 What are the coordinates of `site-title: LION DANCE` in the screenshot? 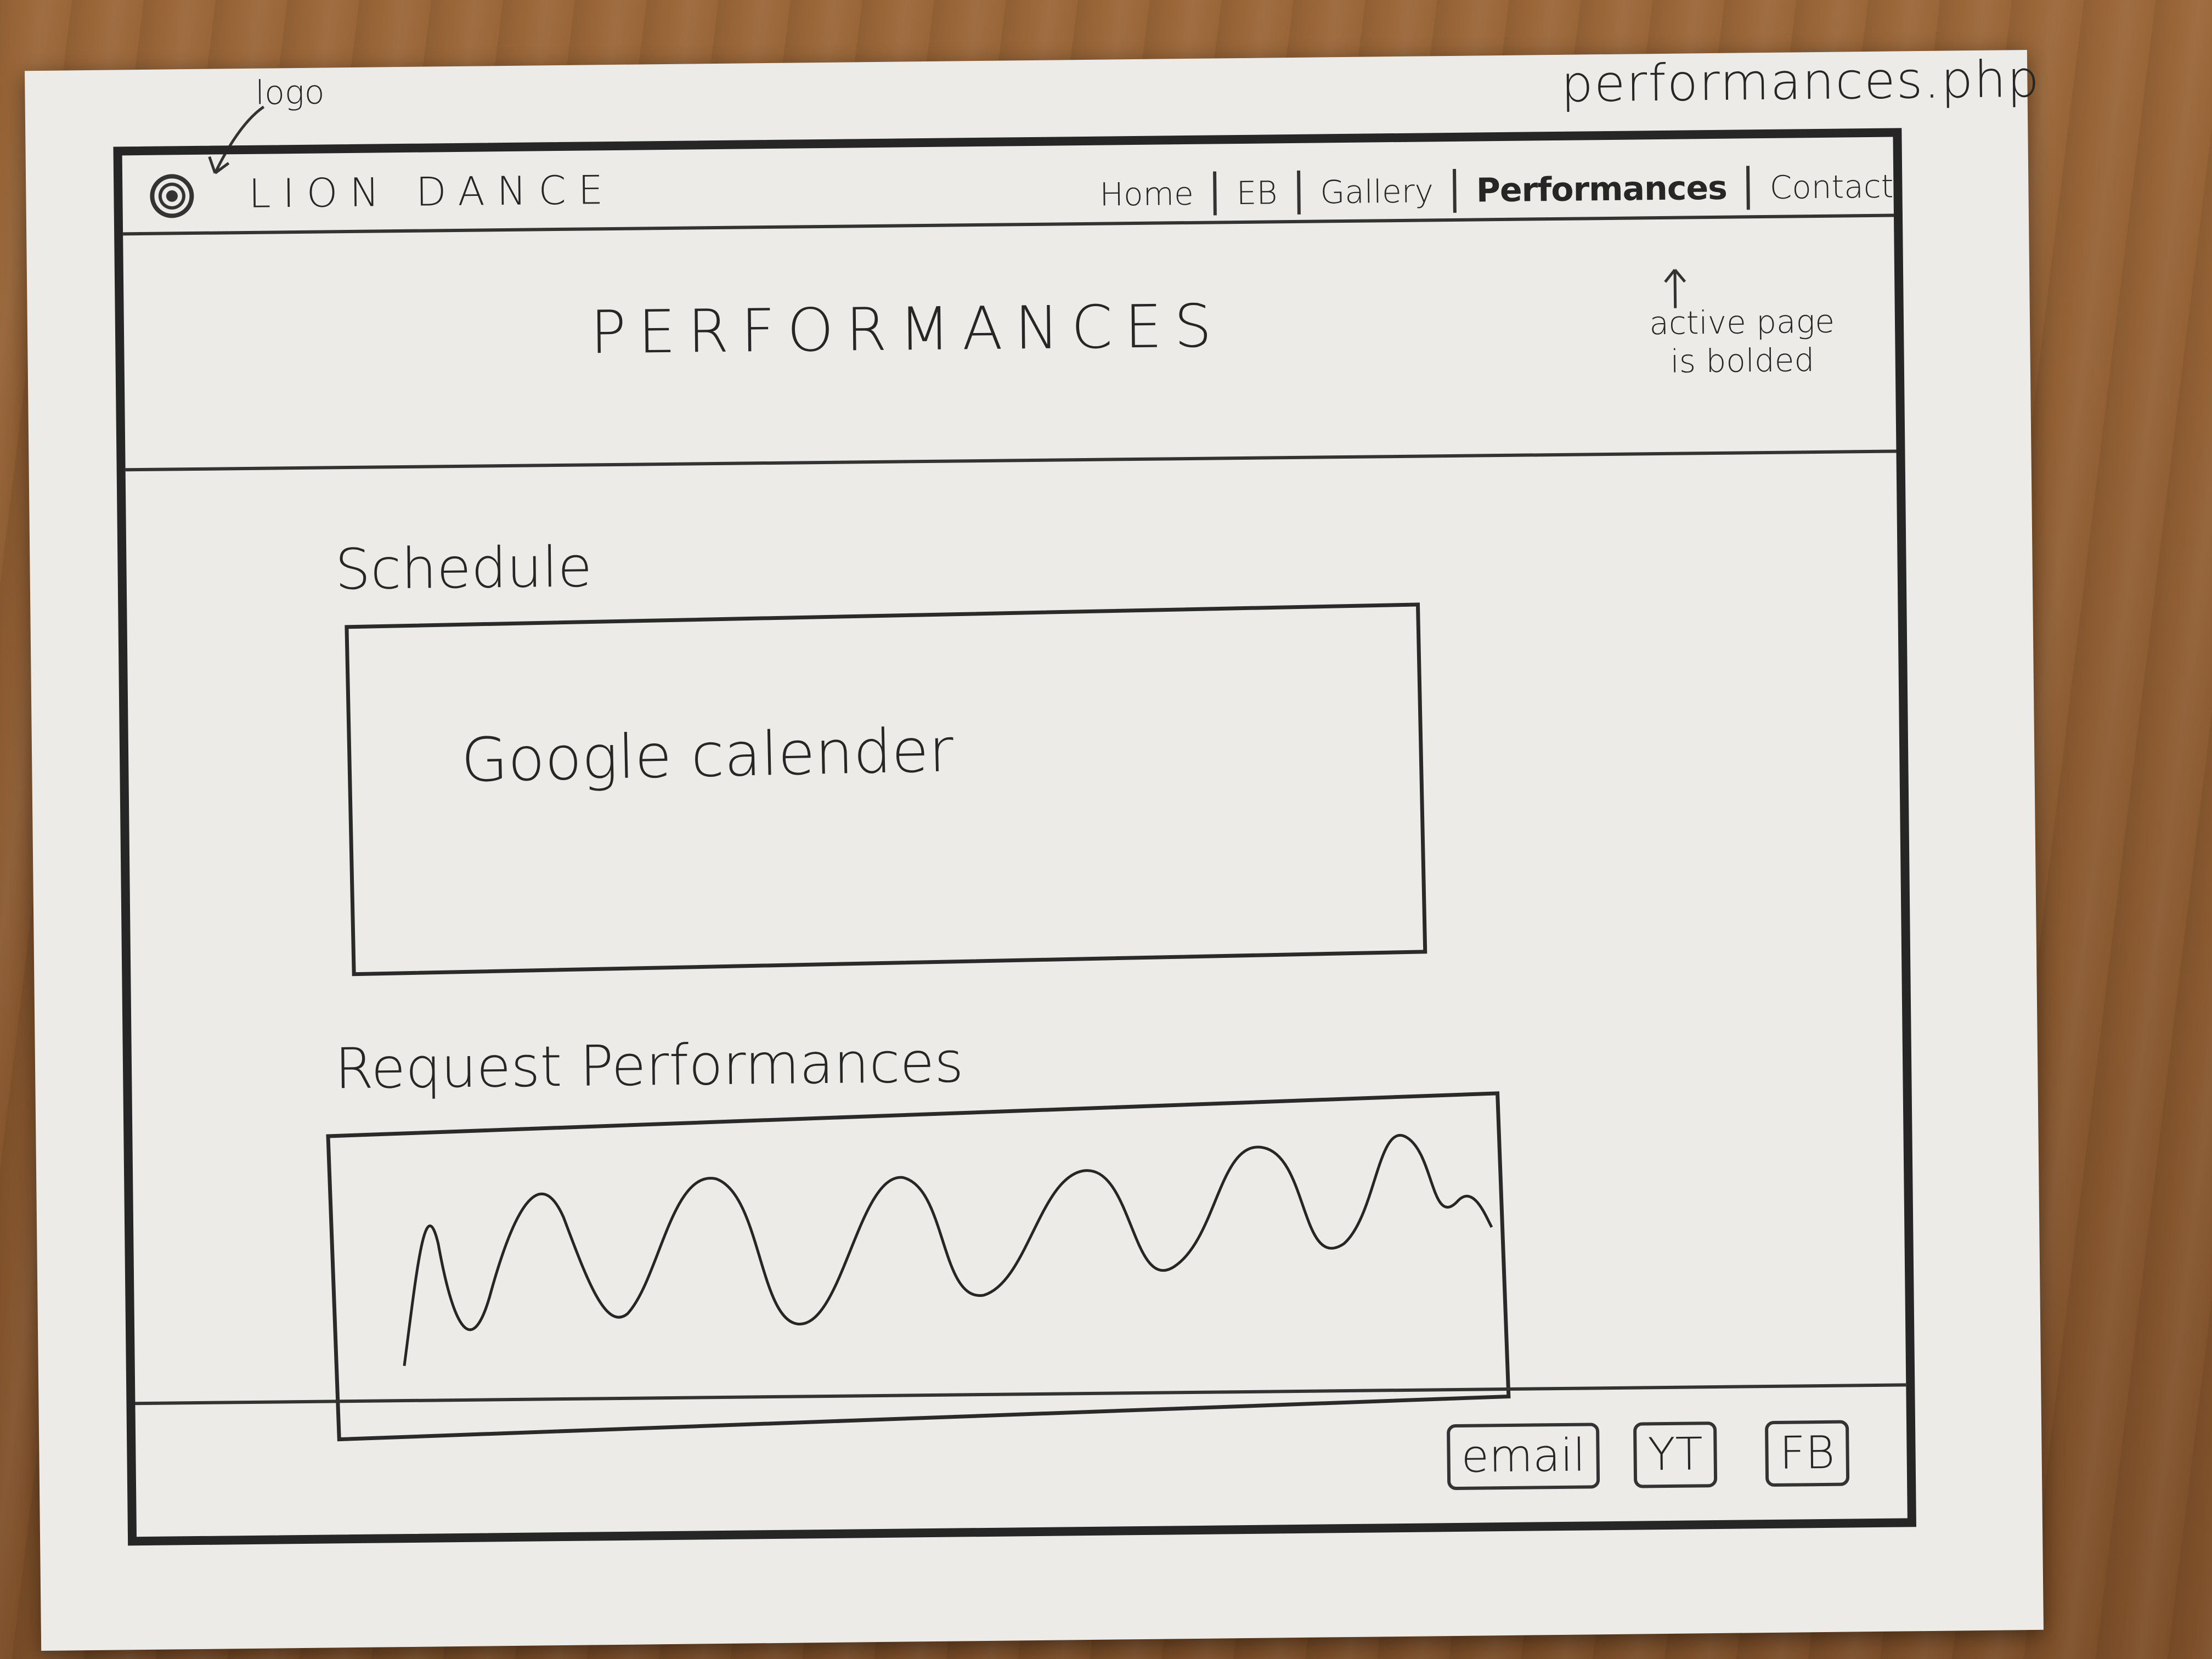 It's located at (432, 192).